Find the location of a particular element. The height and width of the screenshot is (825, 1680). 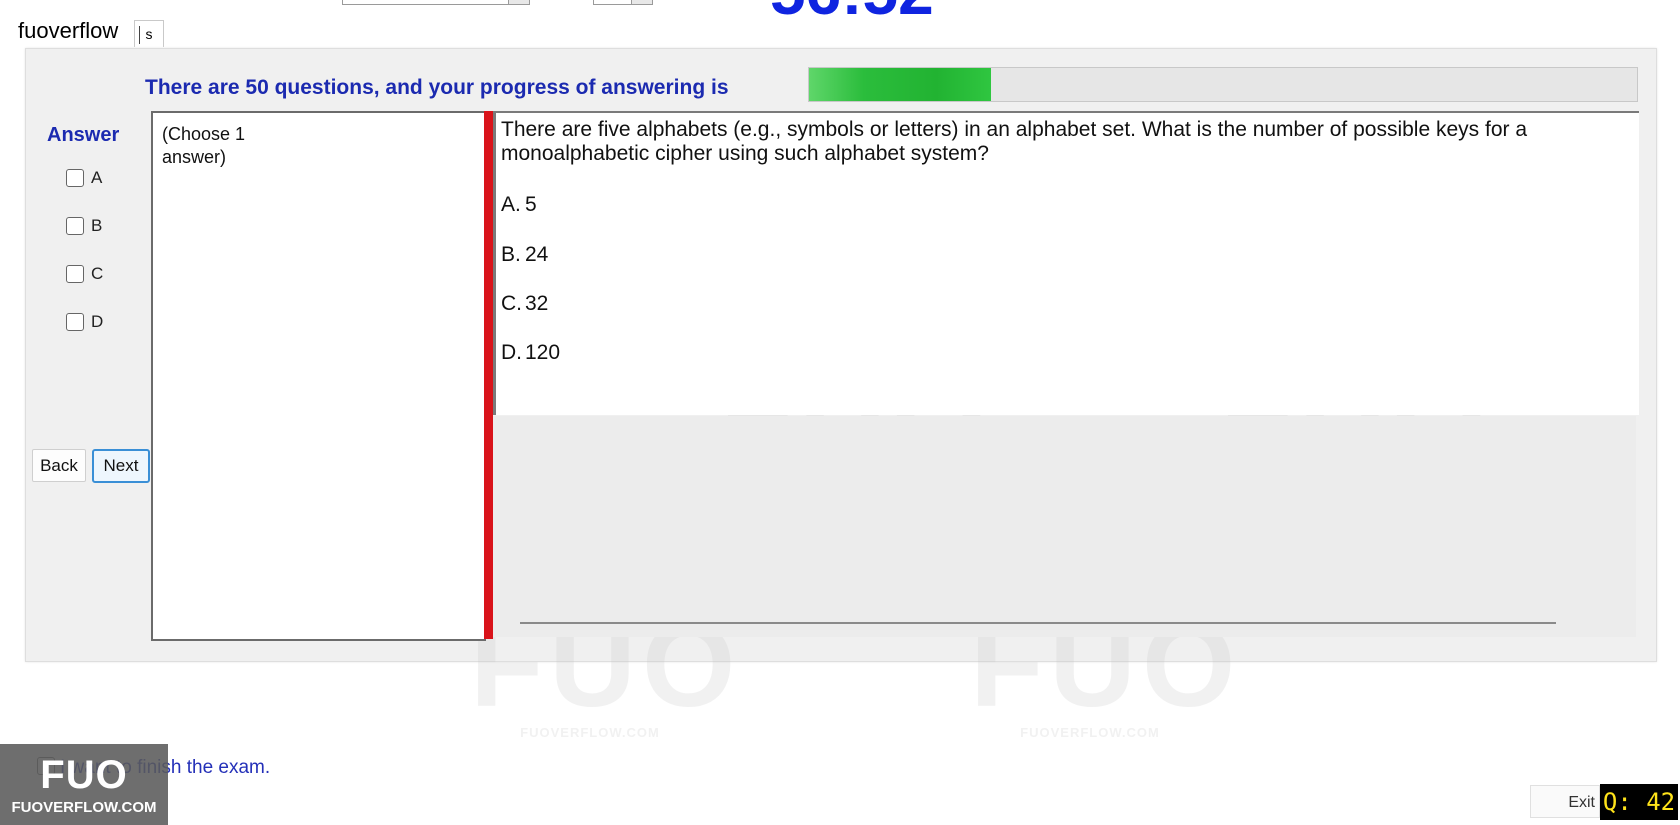

answer-option-b: B is located at coordinates (84, 226).